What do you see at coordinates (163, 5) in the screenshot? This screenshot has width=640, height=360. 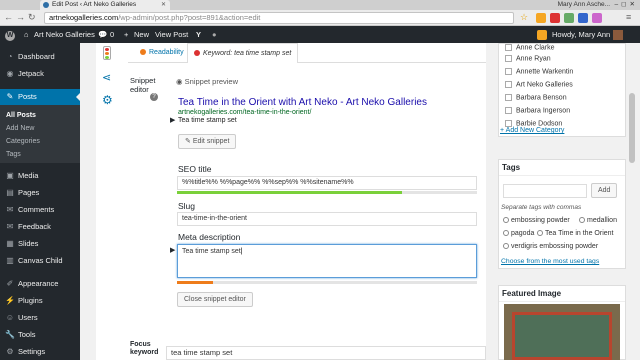 I see `close-tab-icon: ✕` at bounding box center [163, 5].